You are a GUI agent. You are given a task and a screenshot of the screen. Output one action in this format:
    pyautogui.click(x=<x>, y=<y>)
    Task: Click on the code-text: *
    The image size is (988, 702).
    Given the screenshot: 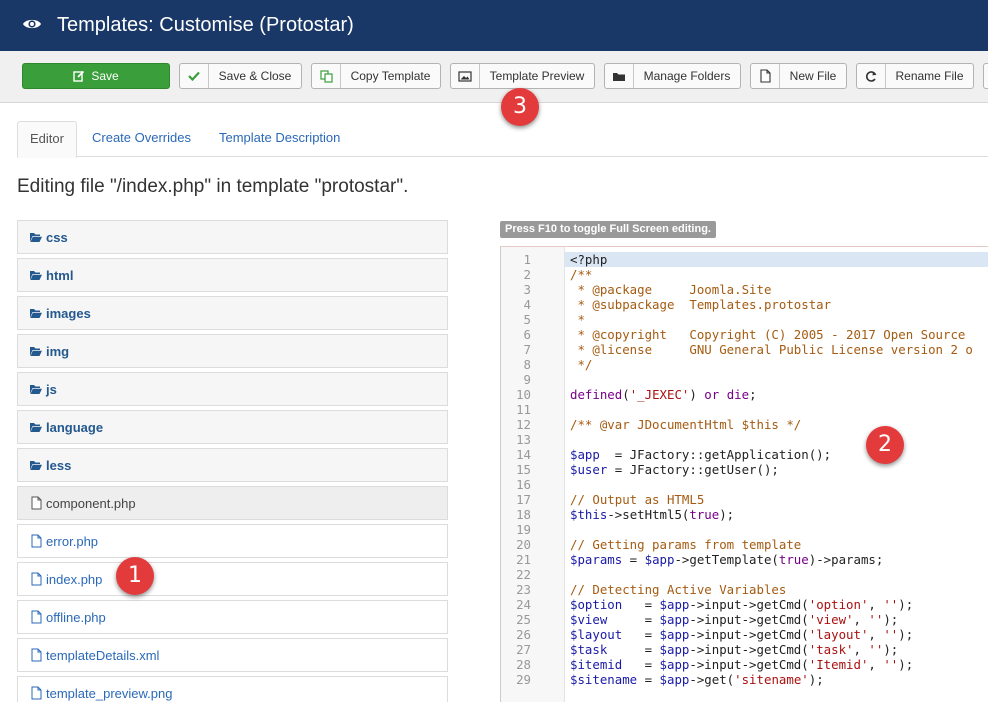 What is the action you would take?
    pyautogui.click(x=577, y=319)
    